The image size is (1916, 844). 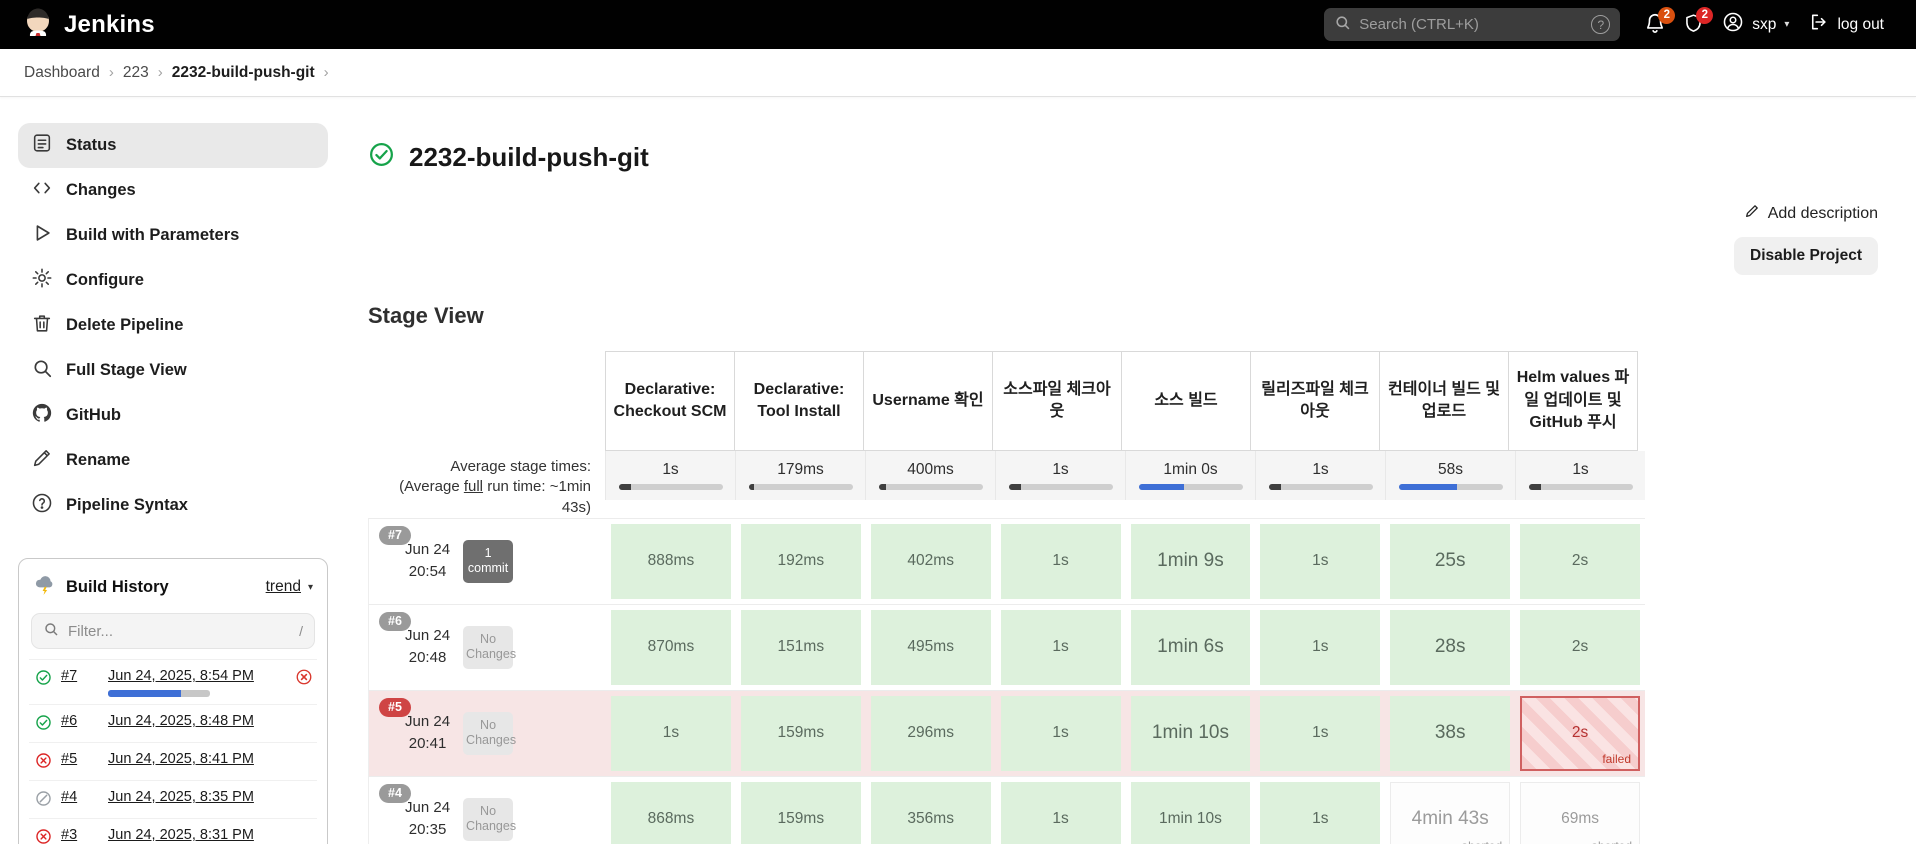 I want to click on search-input, so click(x=1471, y=24).